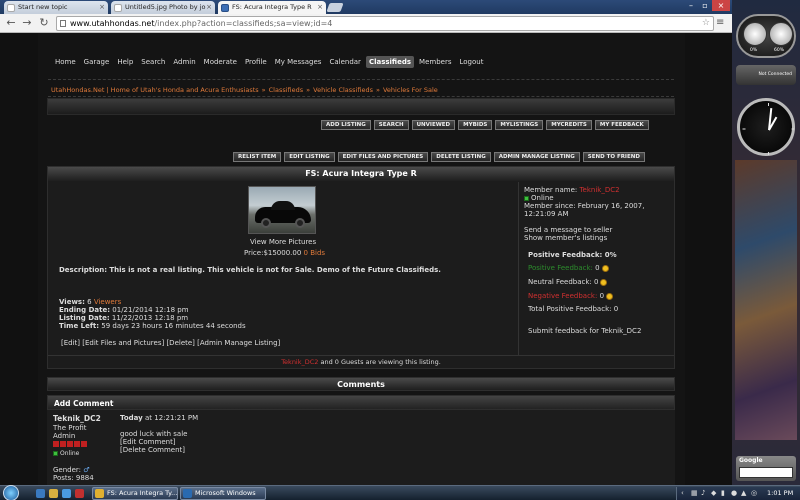  Describe the element at coordinates (734, 493) in the screenshot. I see `chat-icon: ●` at that location.